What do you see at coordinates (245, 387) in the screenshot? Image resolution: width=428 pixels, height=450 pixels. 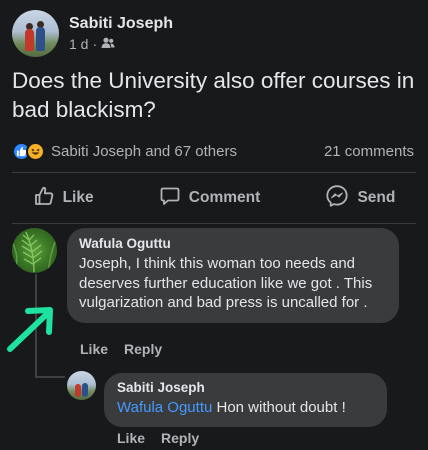 I see `reply-author-name: Sabiti Joseph` at bounding box center [245, 387].